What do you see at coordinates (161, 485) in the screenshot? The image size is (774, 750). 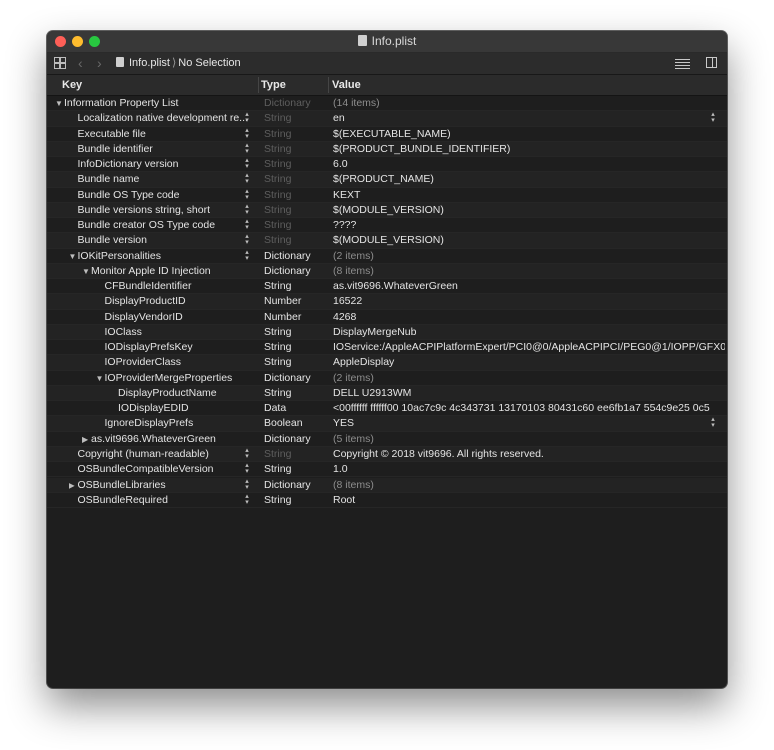 I see `row-key: ▶ OSBundleLibraries` at bounding box center [161, 485].